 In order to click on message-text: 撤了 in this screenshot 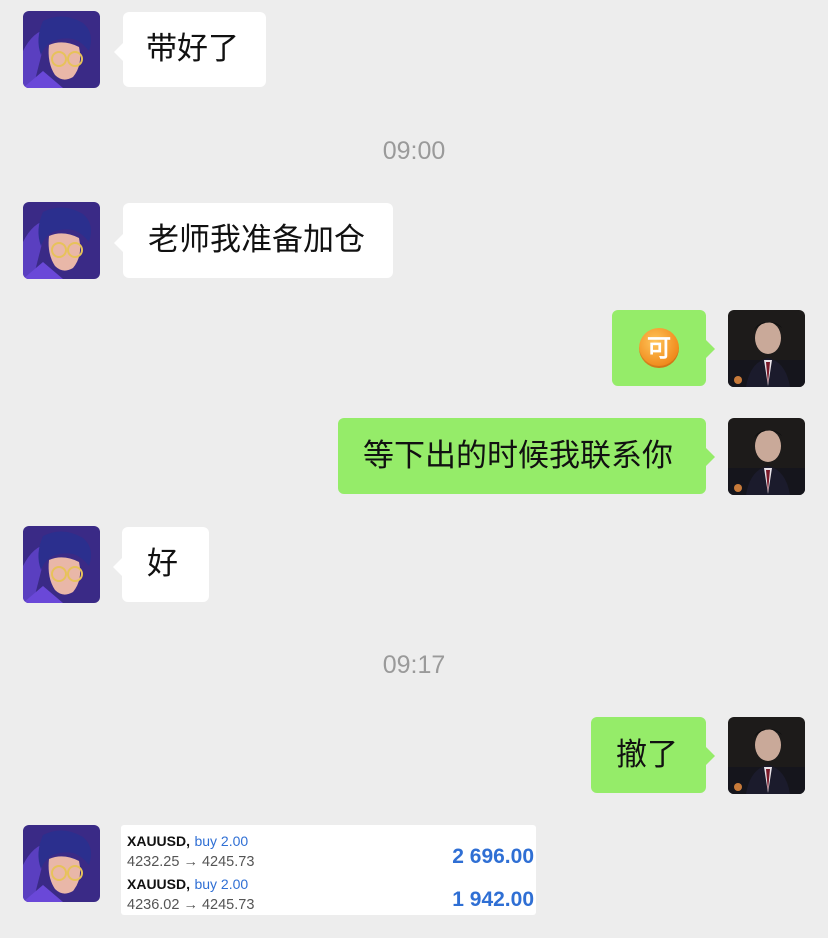, I will do `click(647, 754)`.